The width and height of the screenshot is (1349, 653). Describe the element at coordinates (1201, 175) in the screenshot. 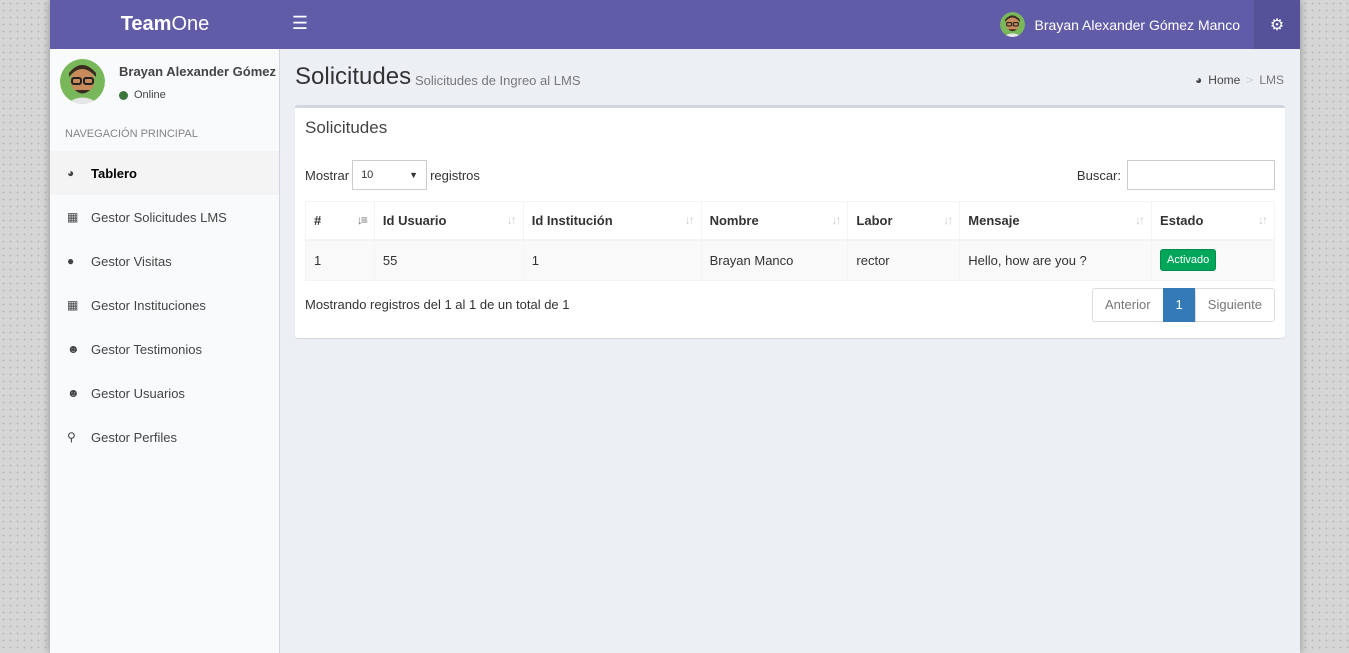

I see `search-input` at that location.